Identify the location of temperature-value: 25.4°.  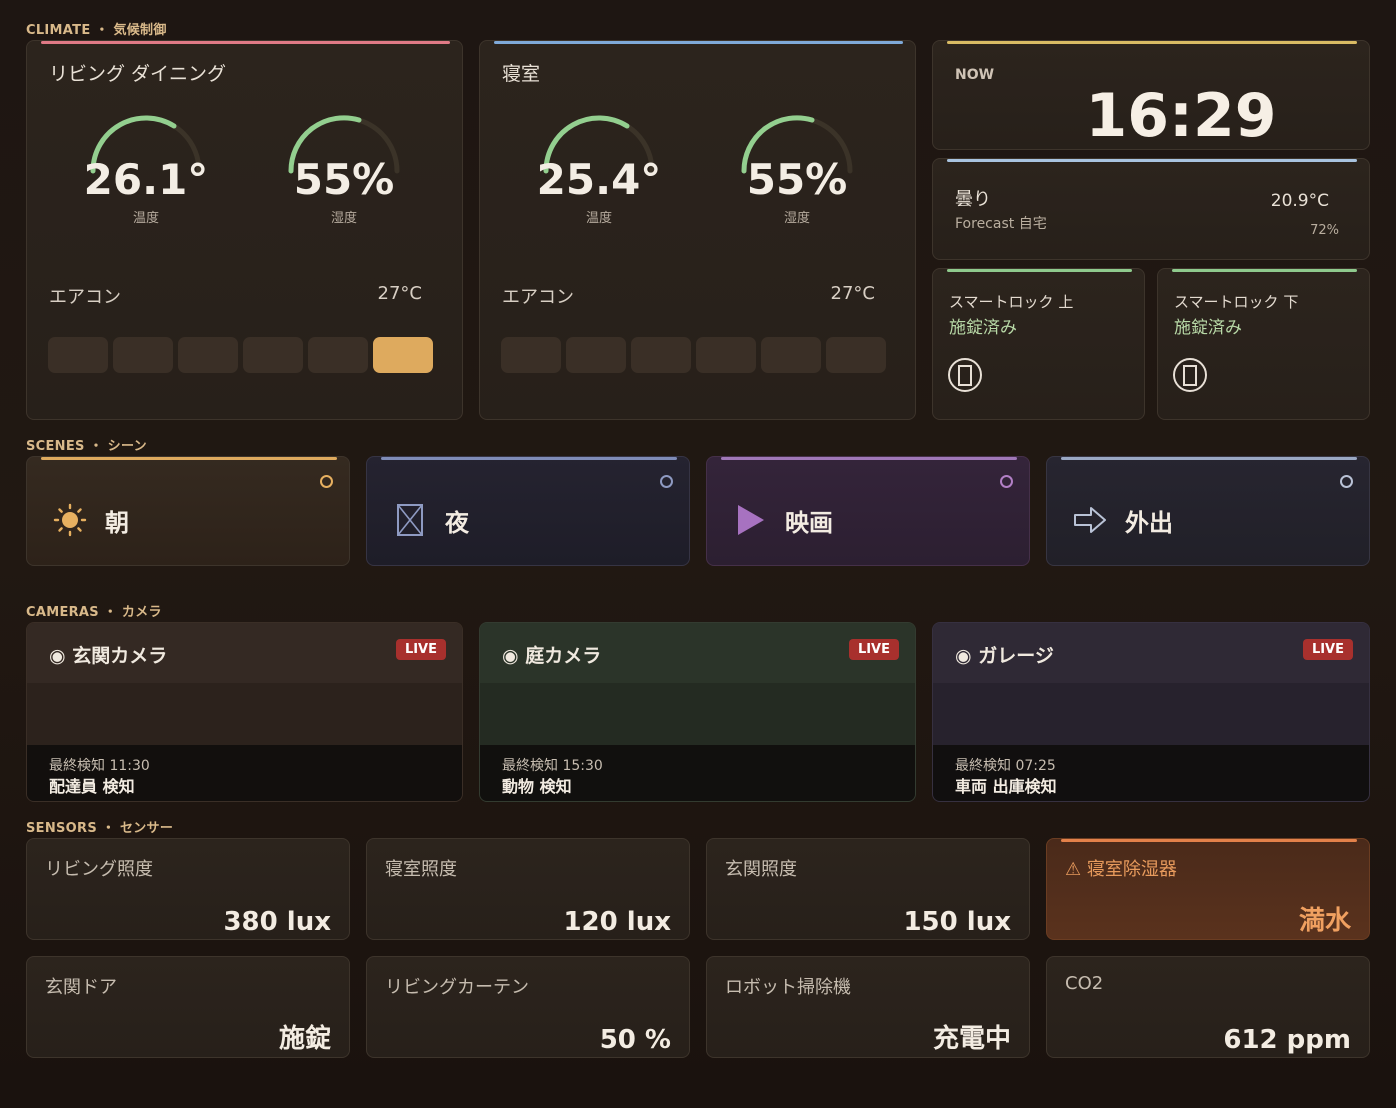
(599, 179).